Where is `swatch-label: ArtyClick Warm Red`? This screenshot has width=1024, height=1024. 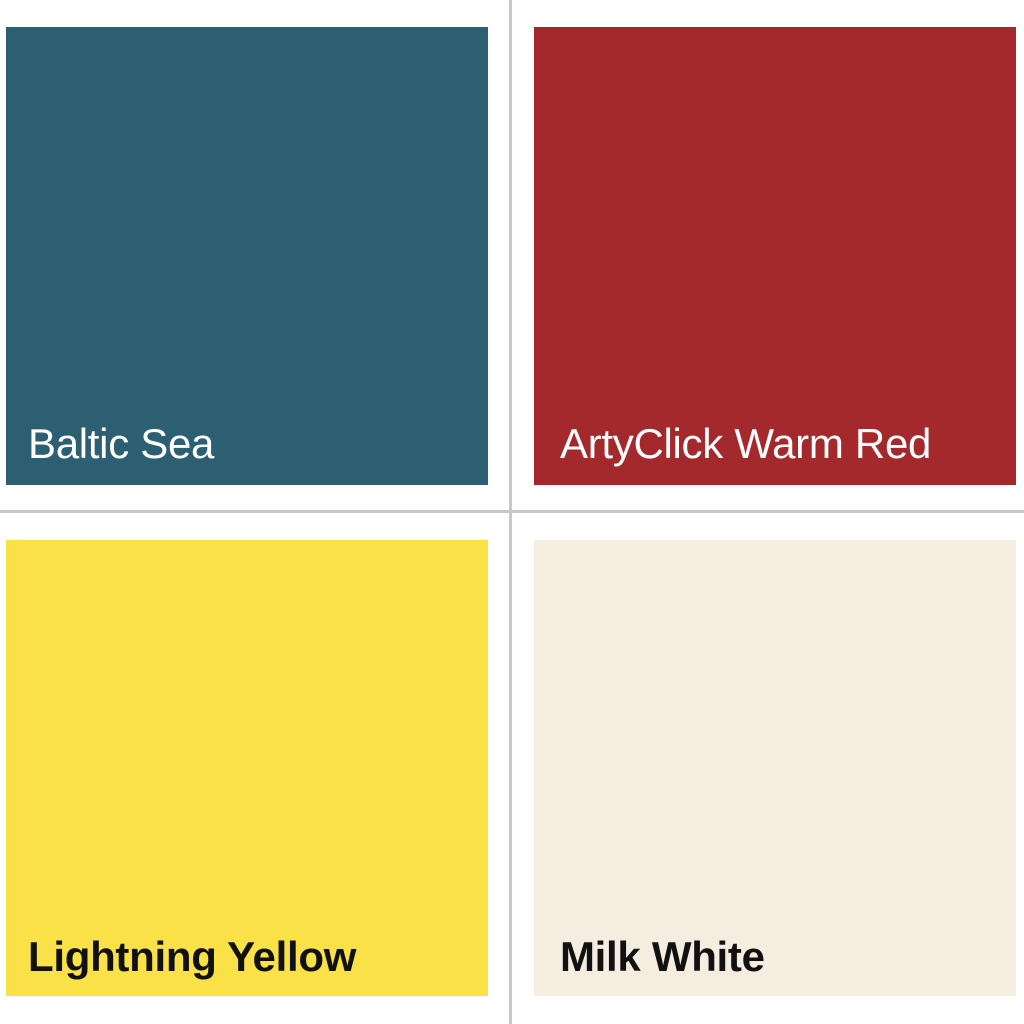
swatch-label: ArtyClick Warm Red is located at coordinates (746, 443).